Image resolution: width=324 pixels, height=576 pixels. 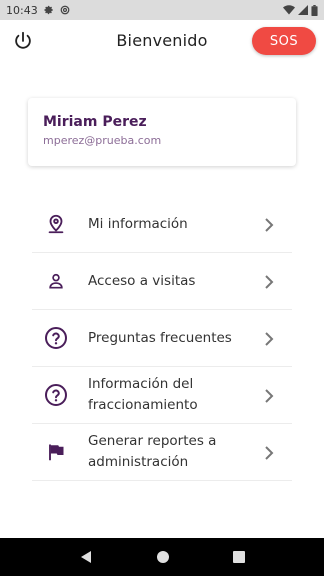 I want to click on menu-item-label: Preguntas frecuentes, so click(x=160, y=337).